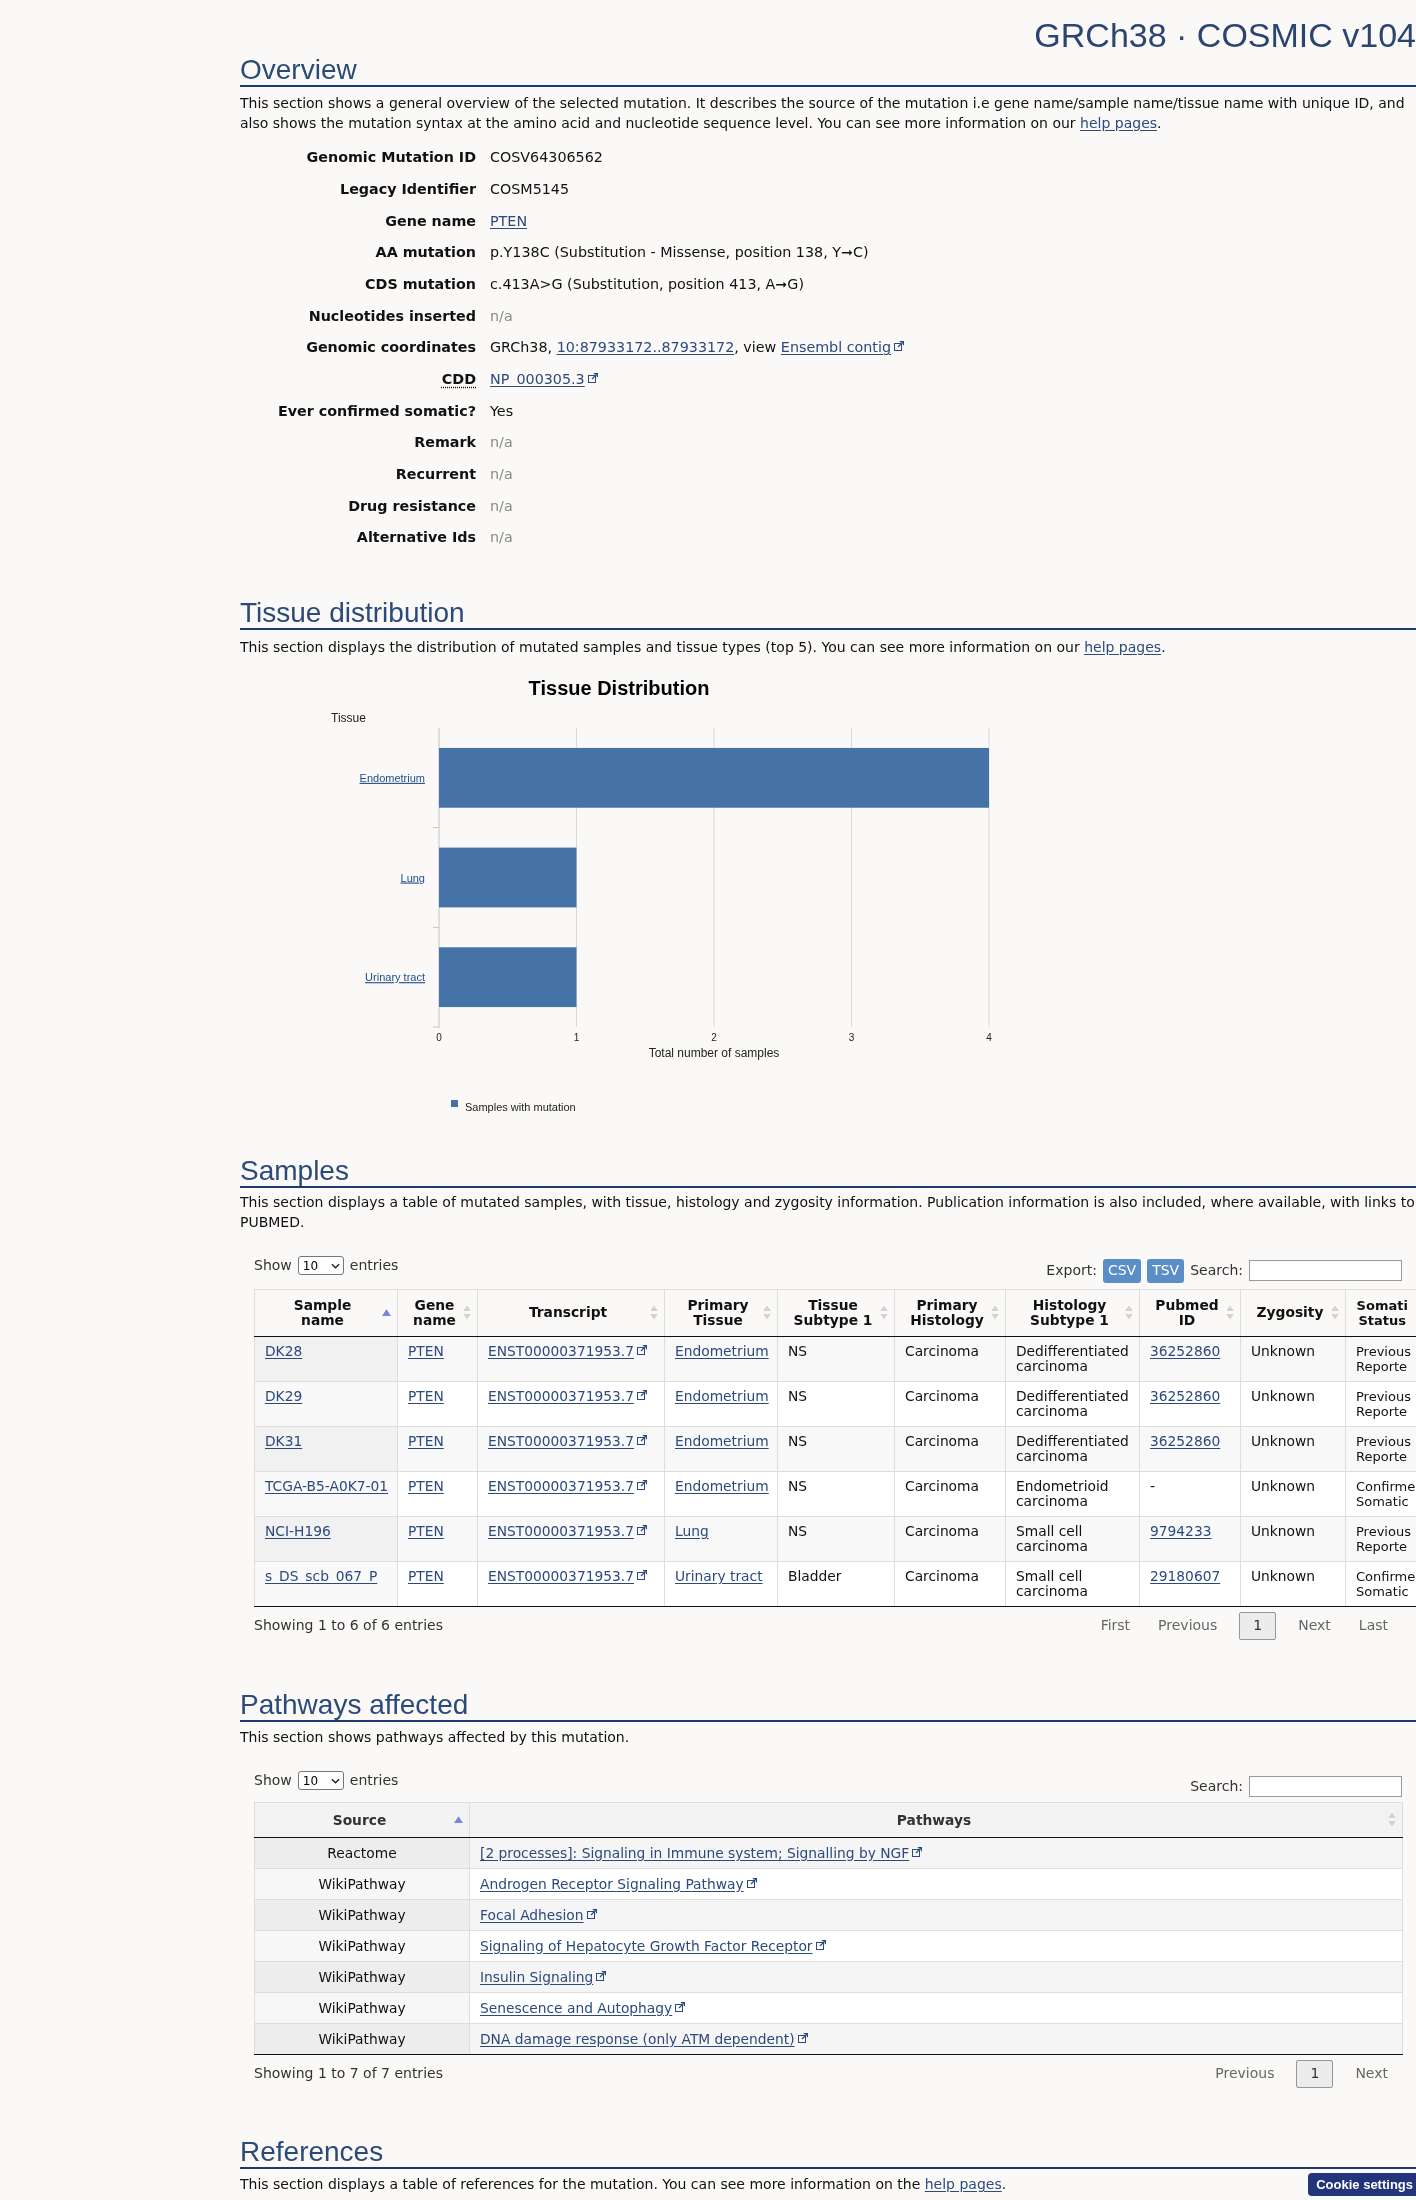  What do you see at coordinates (532, 1914) in the screenshot?
I see `table-link: Focal Adhesion` at bounding box center [532, 1914].